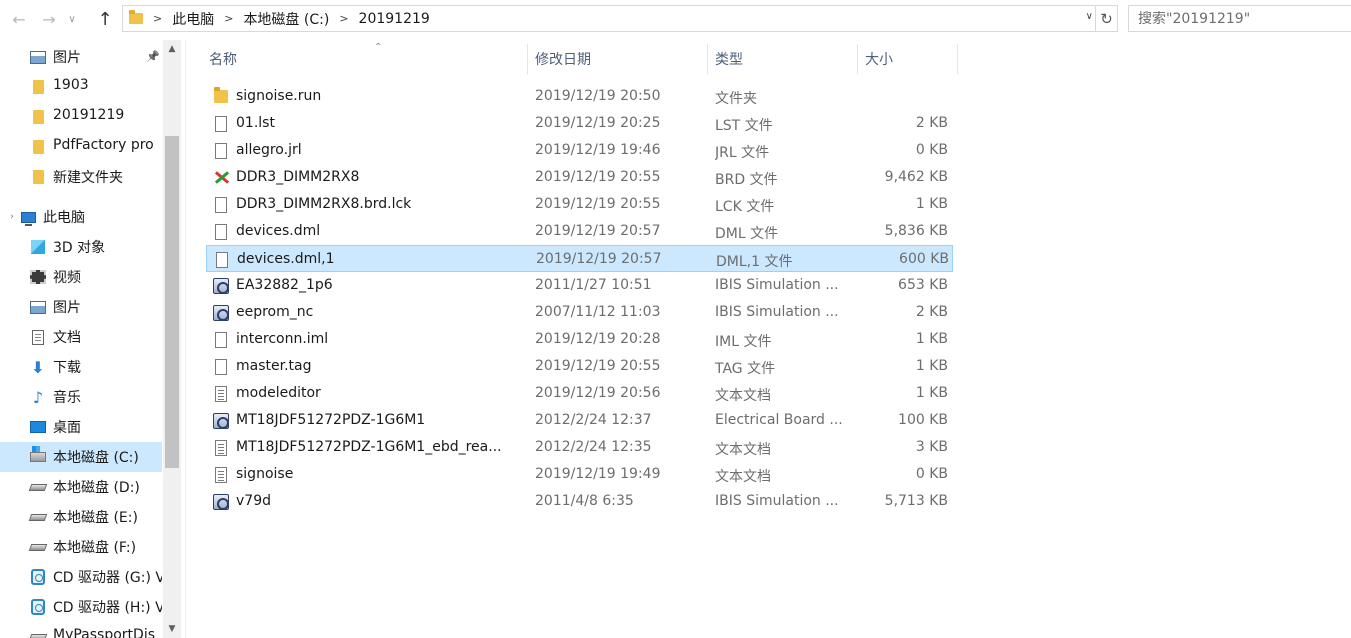 The width and height of the screenshot is (1351, 638). I want to click on cd-drive-icon, so click(38, 607).